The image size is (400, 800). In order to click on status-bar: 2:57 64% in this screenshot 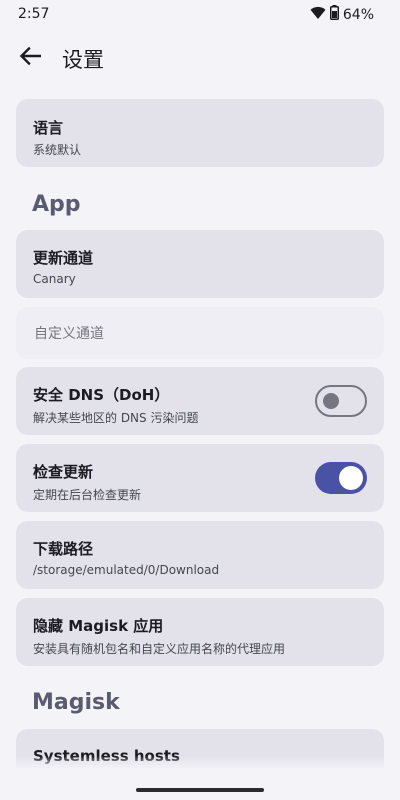, I will do `click(200, 15)`.